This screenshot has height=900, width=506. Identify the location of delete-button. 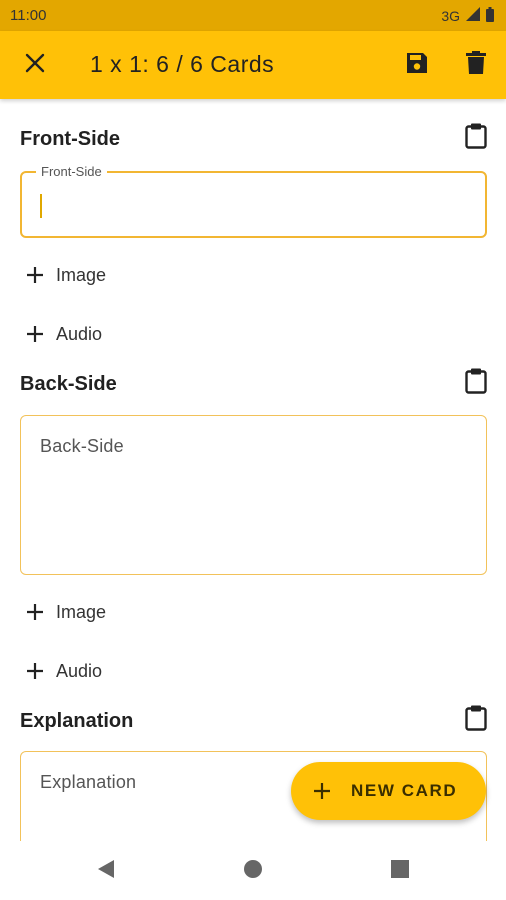
(476, 65).